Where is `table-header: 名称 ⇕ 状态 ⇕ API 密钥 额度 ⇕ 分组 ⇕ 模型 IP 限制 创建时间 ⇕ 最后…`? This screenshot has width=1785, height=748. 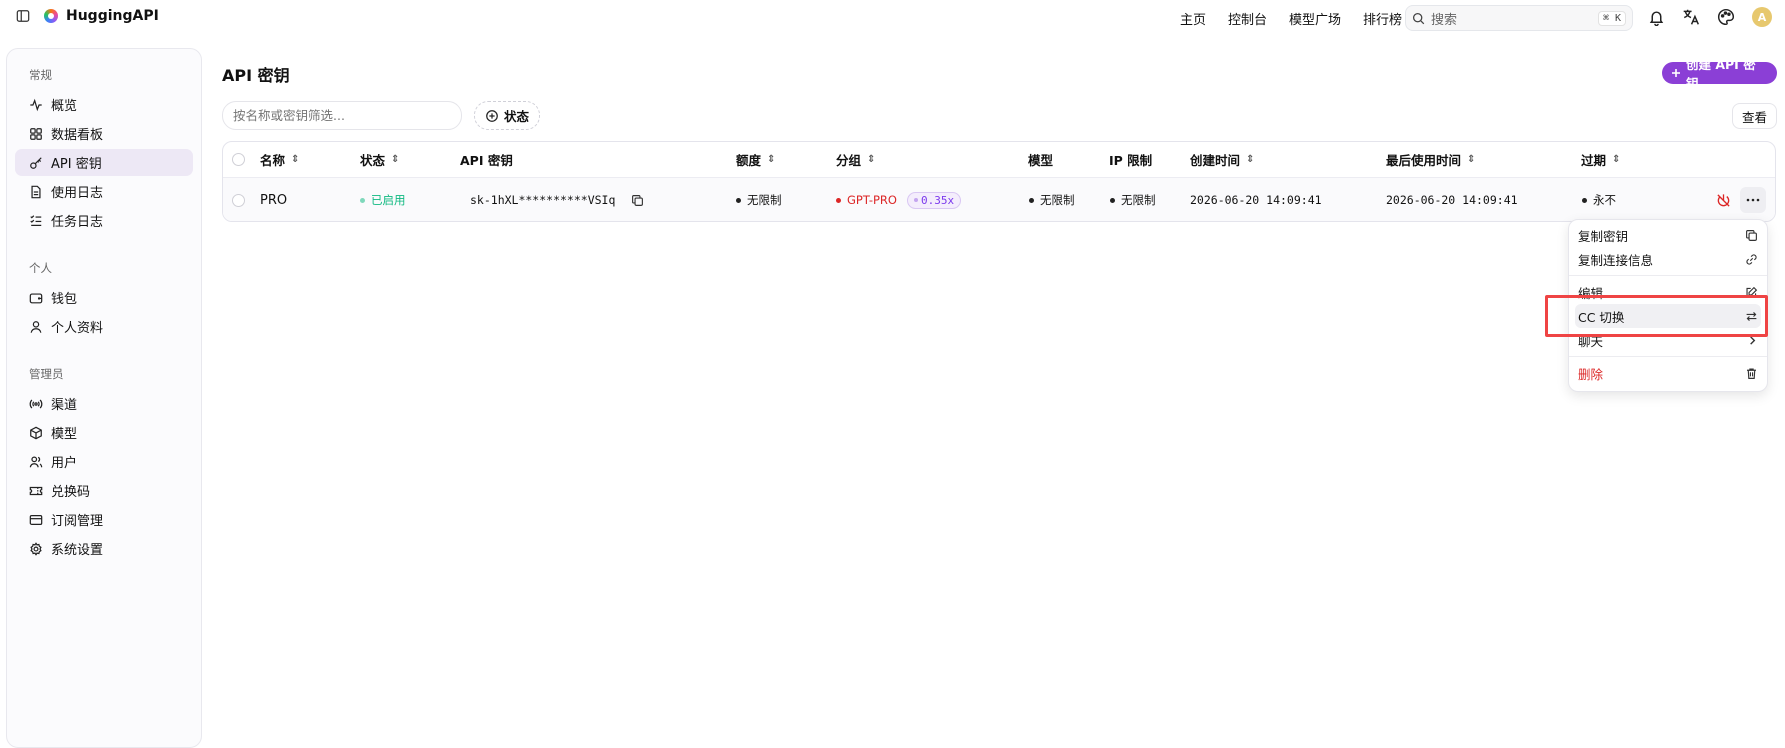 table-header: 名称 ⇕ 状态 ⇕ API 密钥 额度 ⇕ 分组 ⇕ 模型 IP 限制 创建时间 ⇕ 最后… is located at coordinates (999, 160).